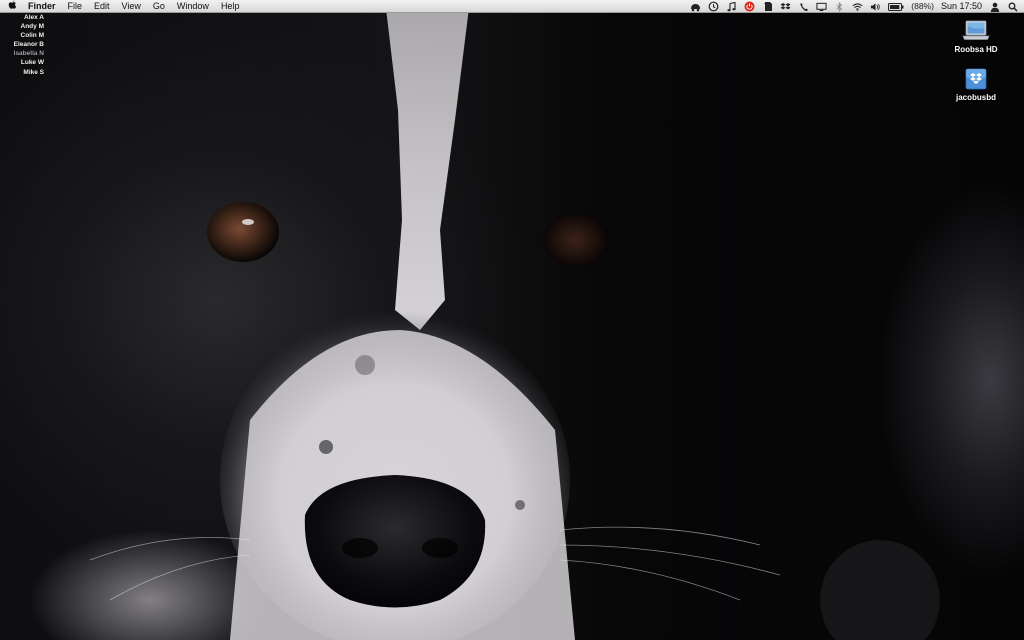  Describe the element at coordinates (896, 6) in the screenshot. I see `battery-icon` at that location.